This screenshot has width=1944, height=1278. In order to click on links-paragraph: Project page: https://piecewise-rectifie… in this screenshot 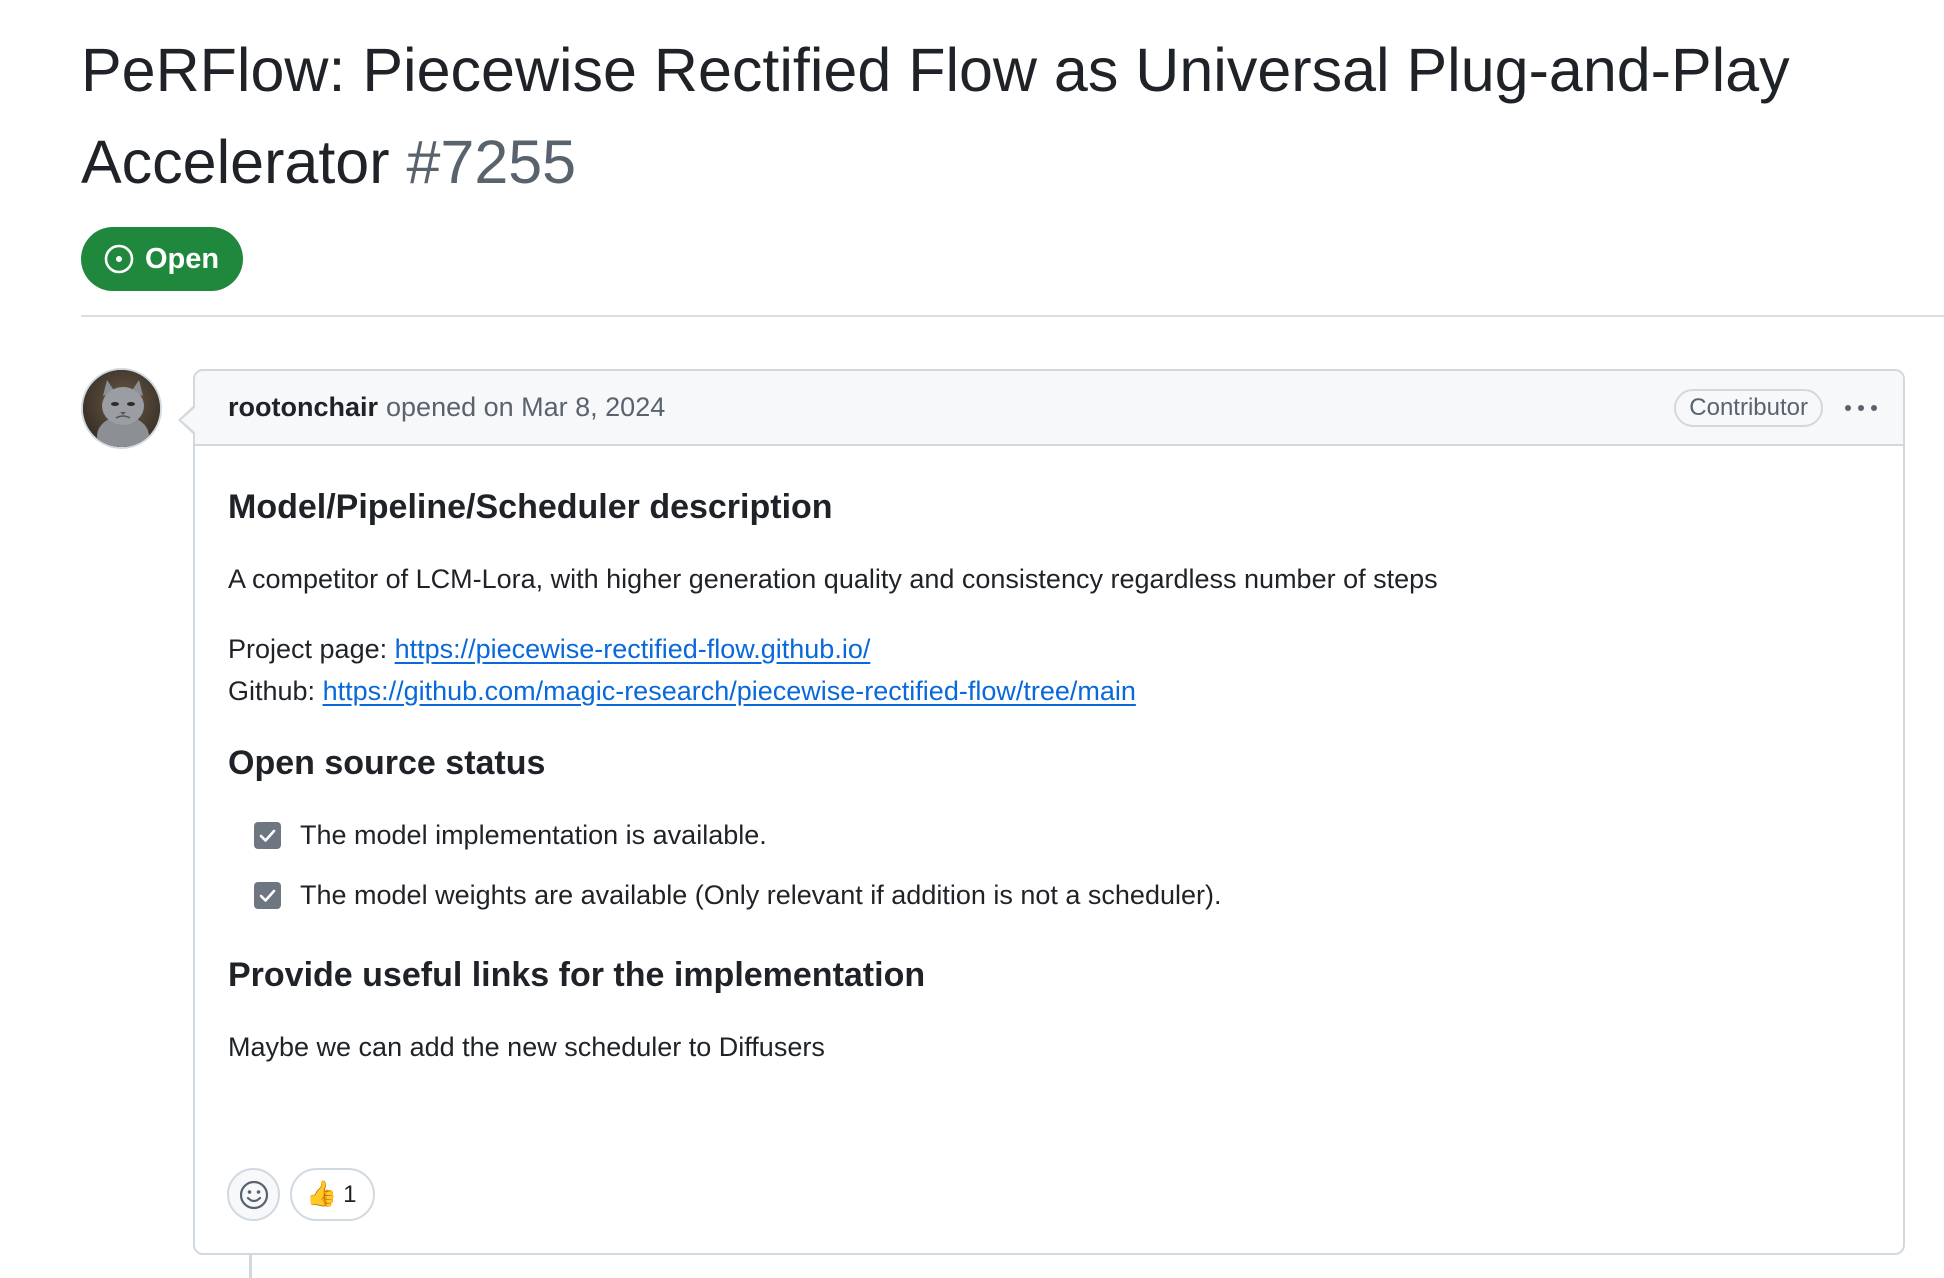, I will do `click(1049, 670)`.